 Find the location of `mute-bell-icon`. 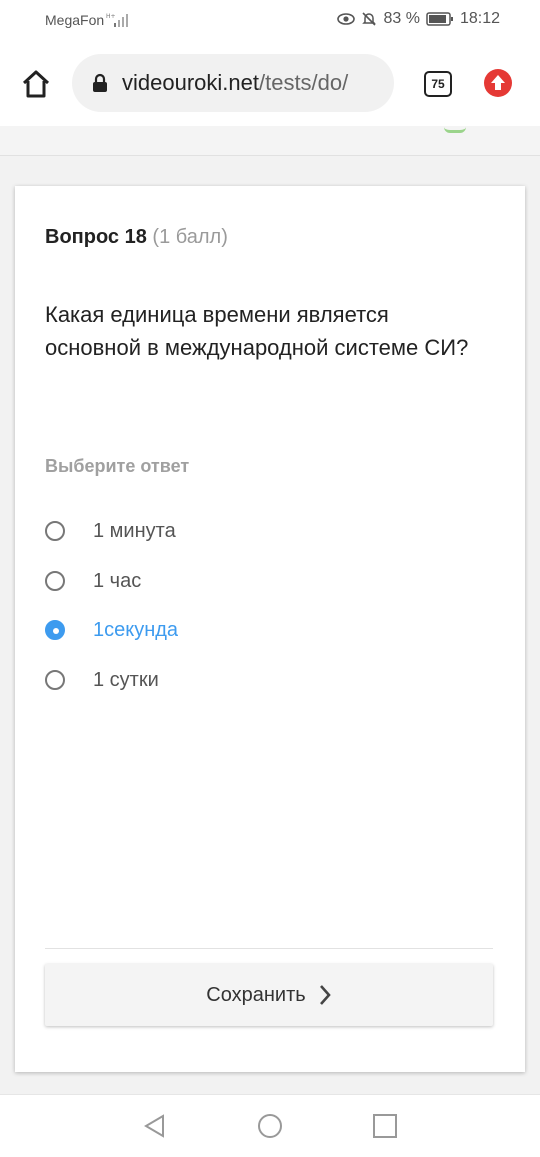

mute-bell-icon is located at coordinates (369, 19).